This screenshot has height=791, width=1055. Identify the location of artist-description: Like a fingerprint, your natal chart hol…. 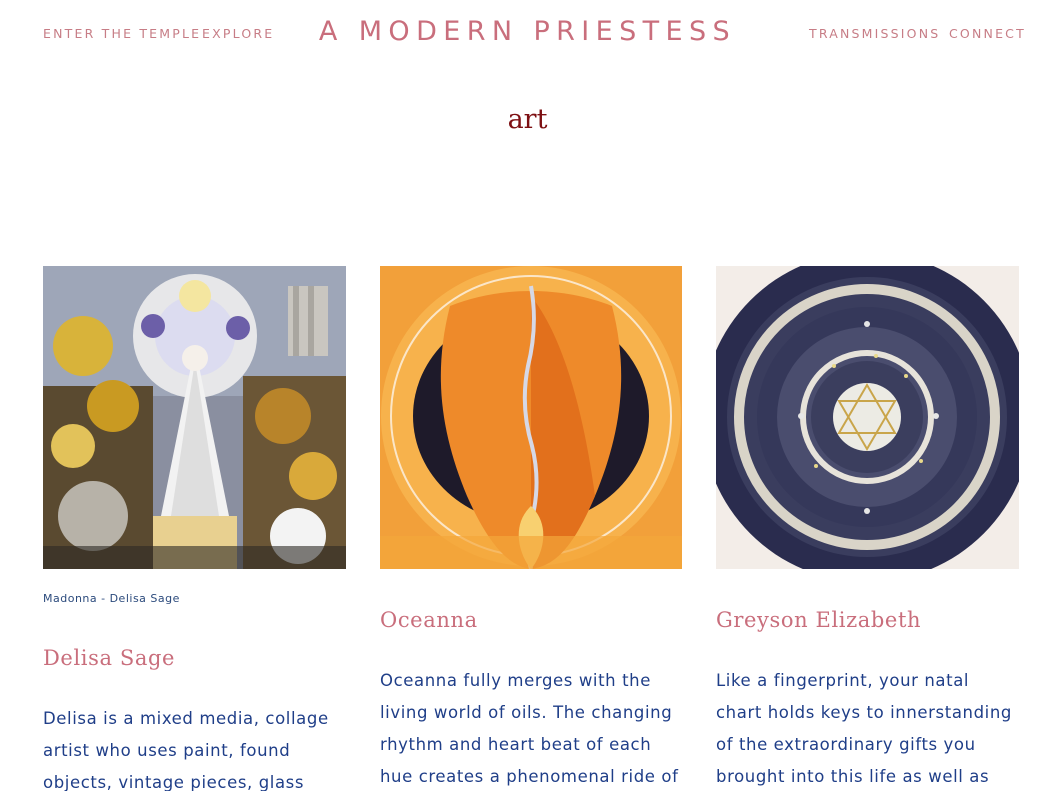
(864, 728).